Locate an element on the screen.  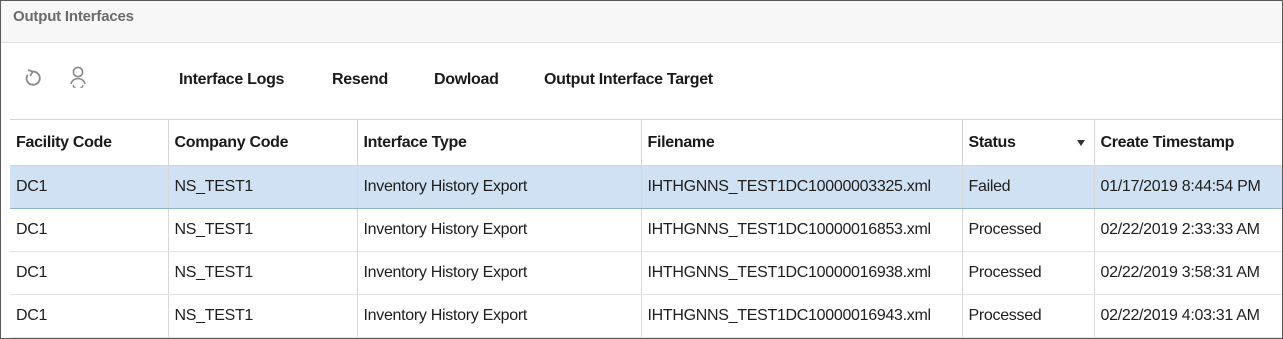
column-header-company-code: Company Code is located at coordinates (263, 143).